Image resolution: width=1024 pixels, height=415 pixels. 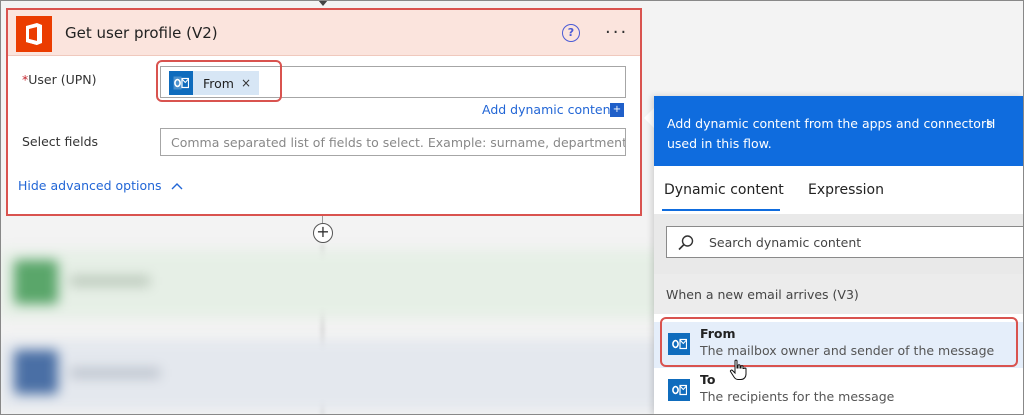 I want to click on panel-header-line2: used in this flow., so click(x=719, y=143).